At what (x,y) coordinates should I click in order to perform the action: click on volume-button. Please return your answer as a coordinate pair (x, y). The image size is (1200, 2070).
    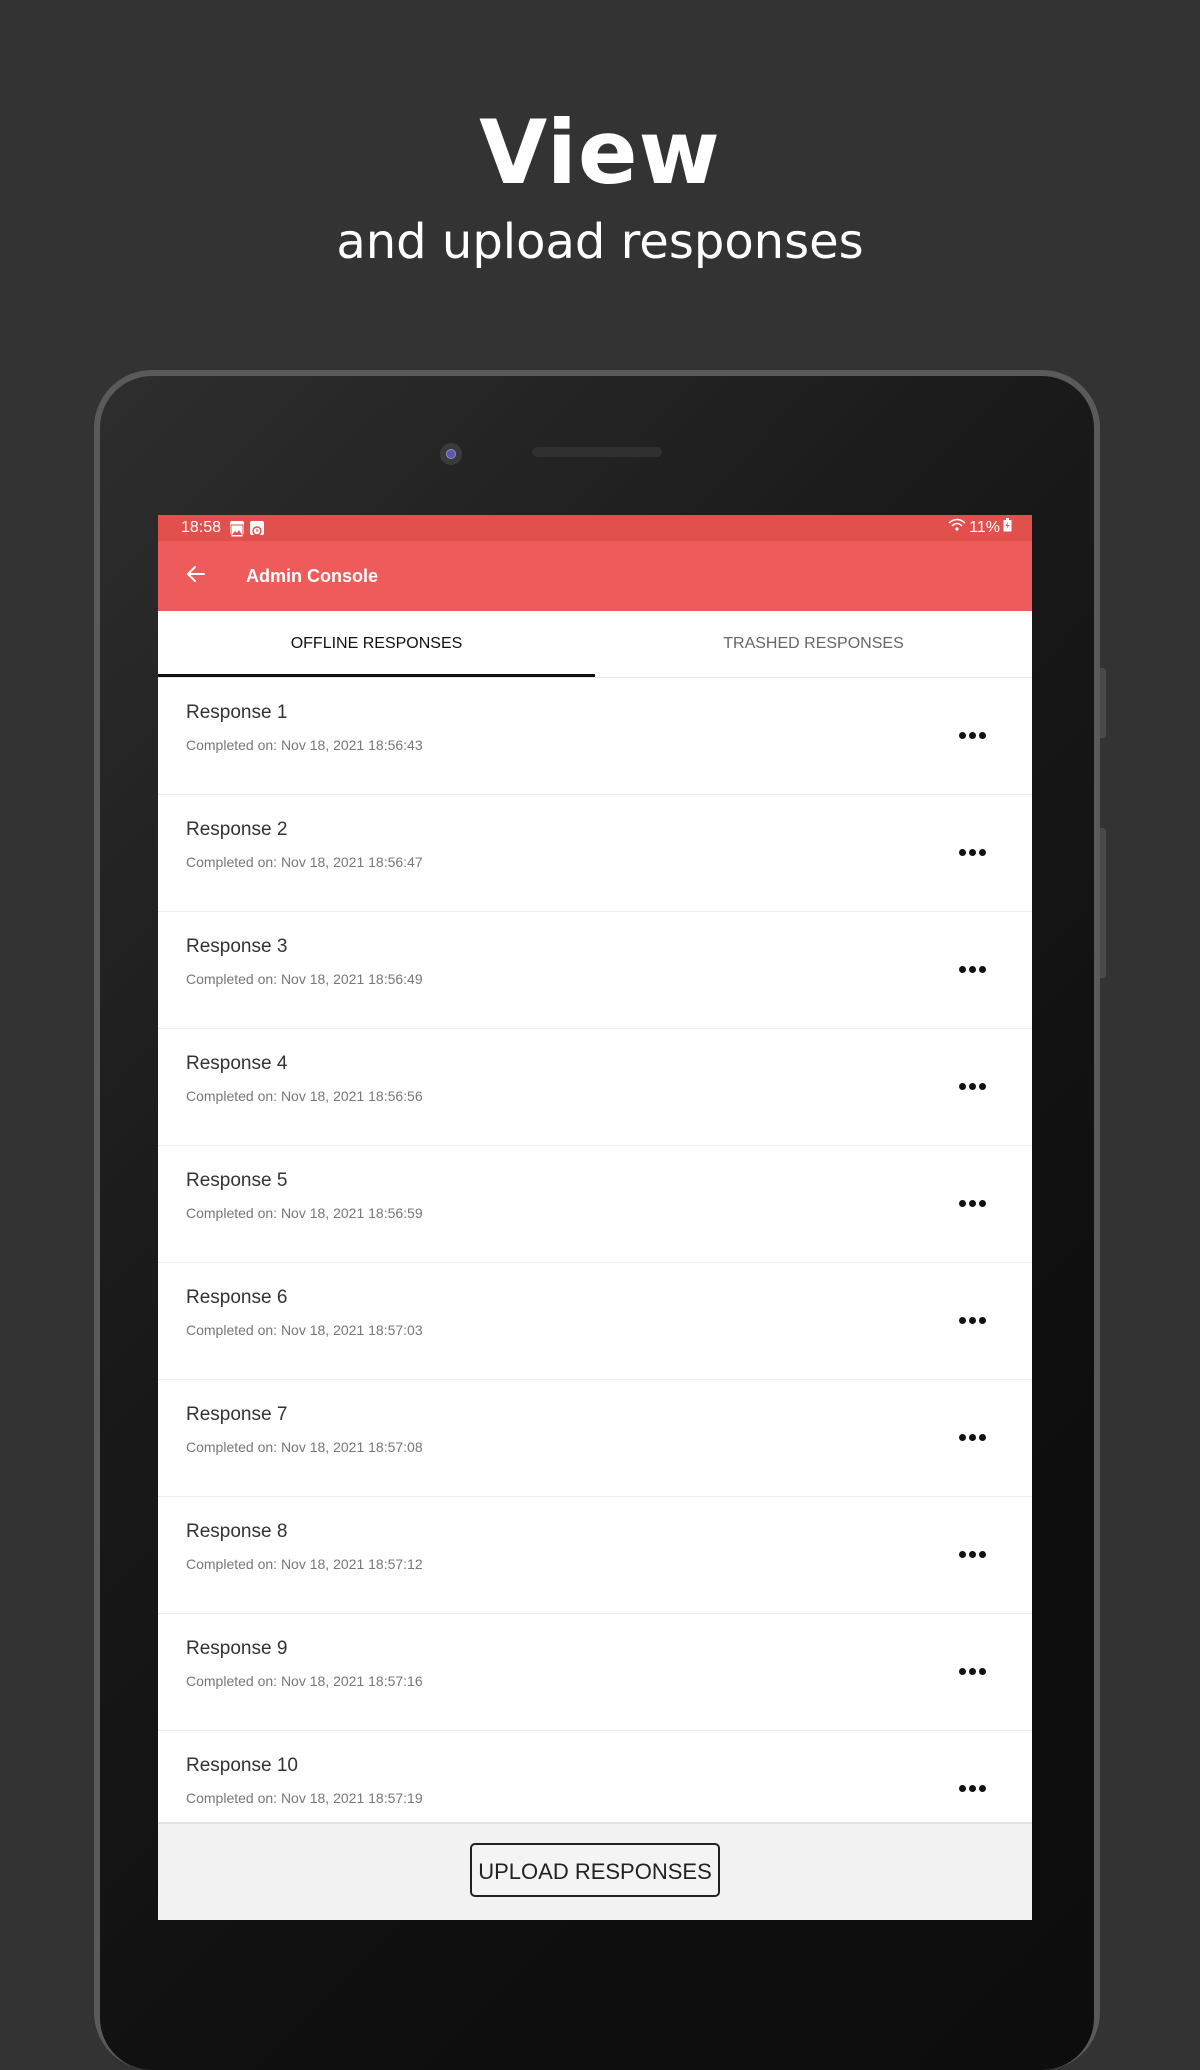
    Looking at the image, I should click on (1103, 703).